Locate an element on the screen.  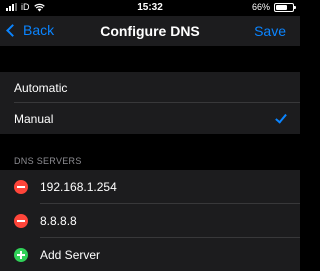
option-automatic-label: Automatic is located at coordinates (41, 88).